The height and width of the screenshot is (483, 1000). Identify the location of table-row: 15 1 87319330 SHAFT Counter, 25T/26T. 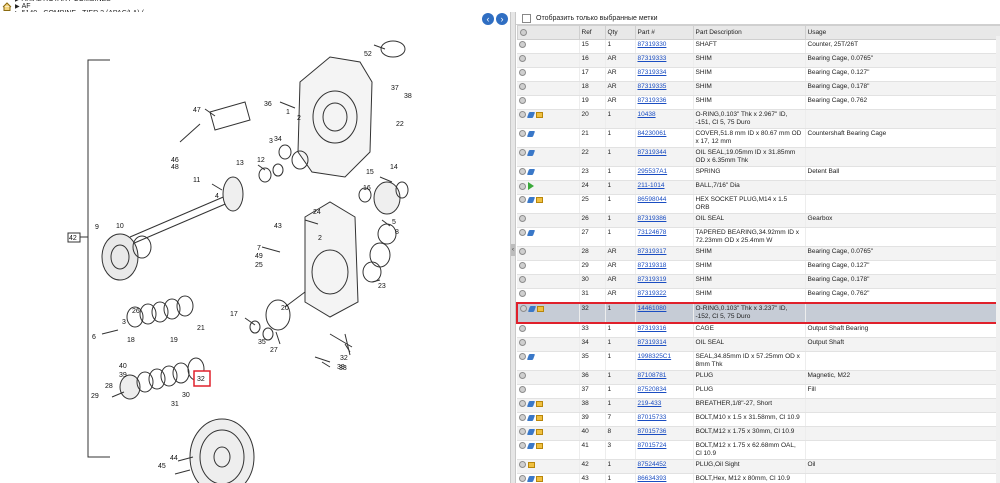
(758, 46).